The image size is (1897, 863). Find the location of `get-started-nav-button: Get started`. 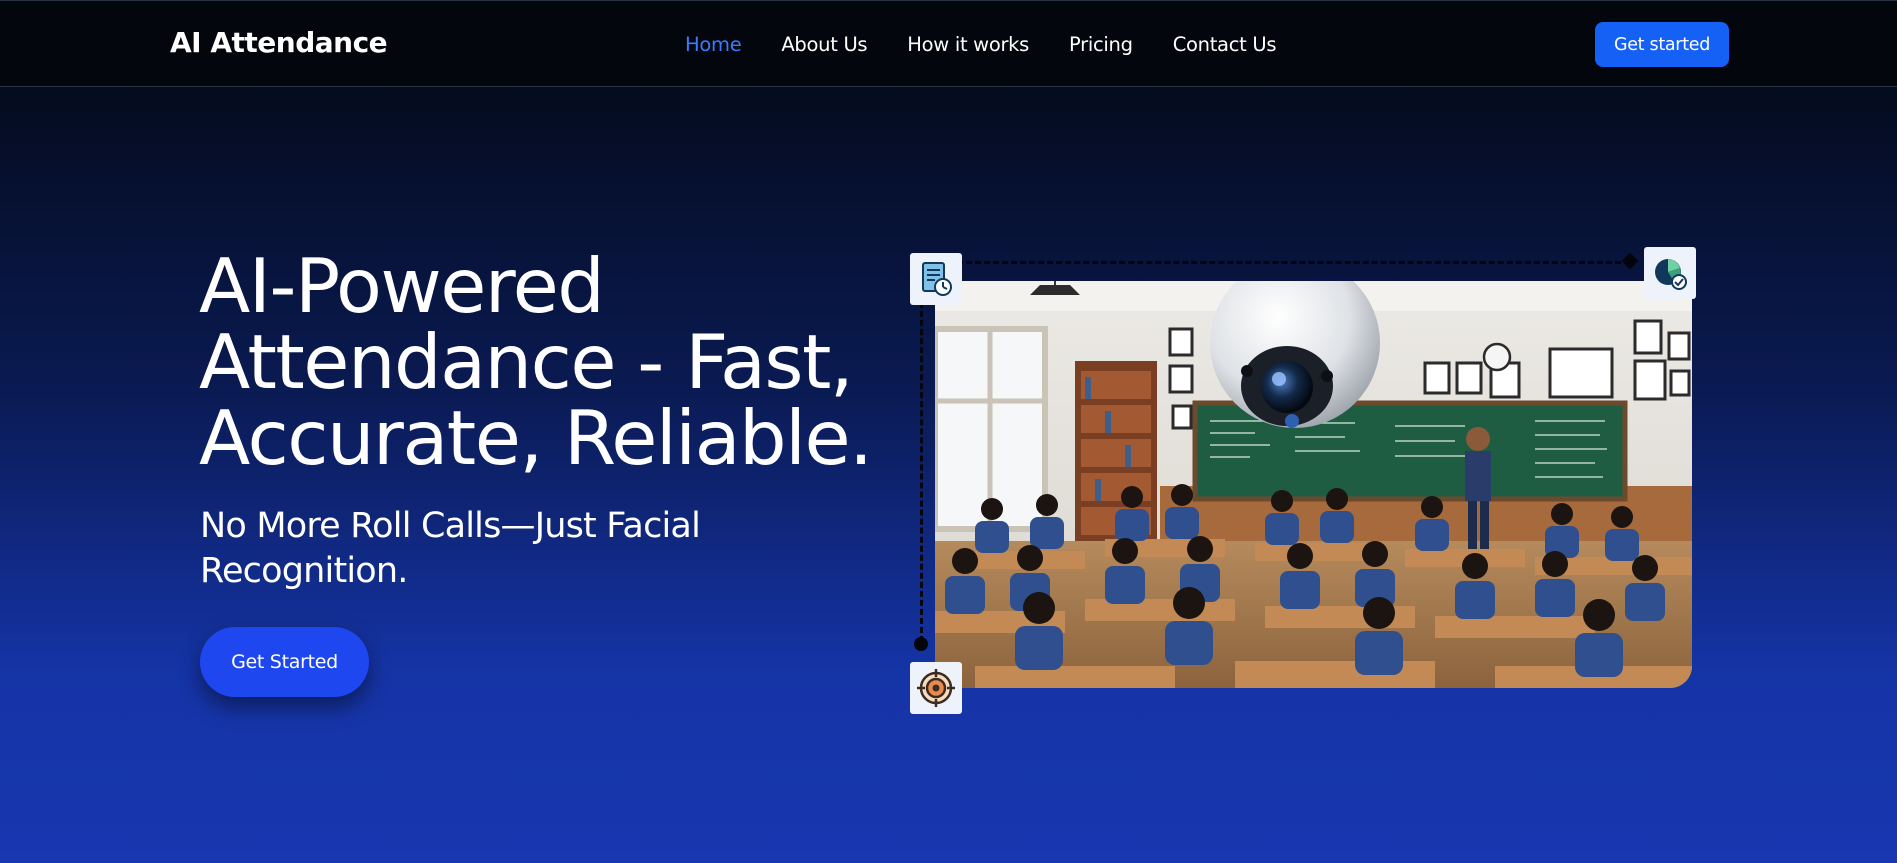

get-started-nav-button: Get started is located at coordinates (1662, 44).